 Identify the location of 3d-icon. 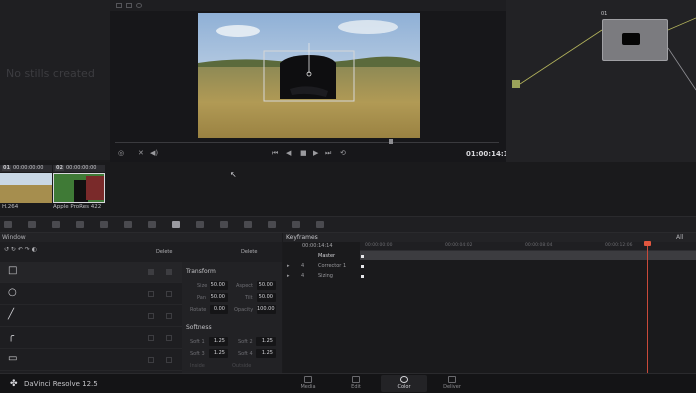
(296, 224).